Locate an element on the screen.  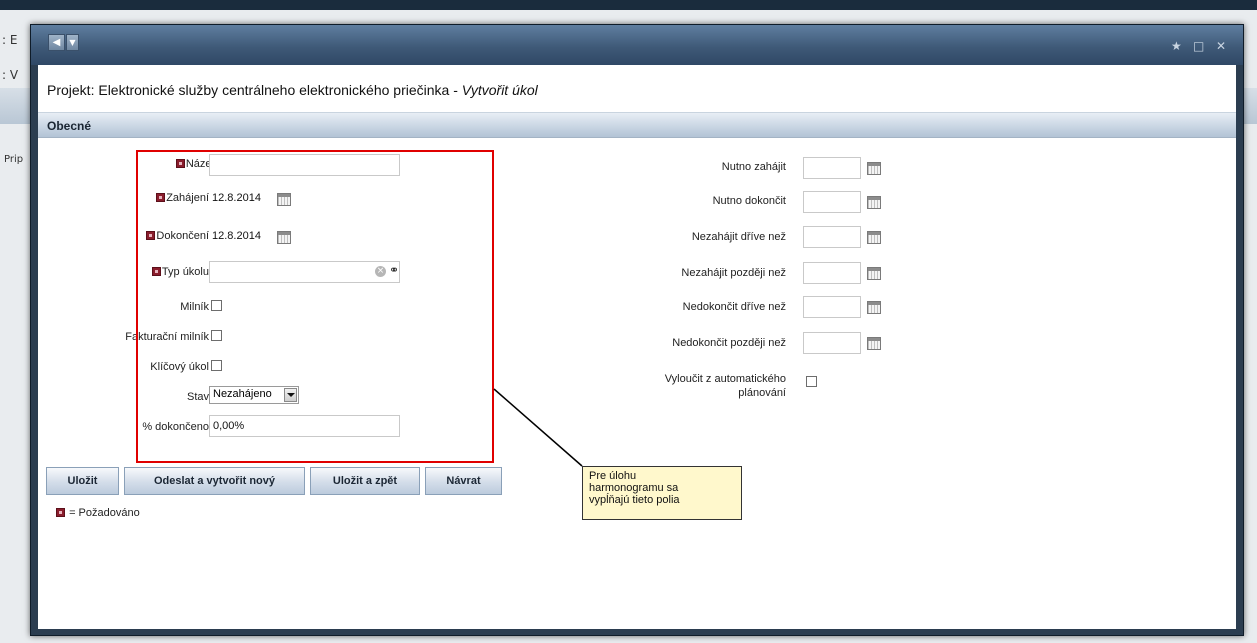
back-nav-button: ◀ is located at coordinates (56, 42).